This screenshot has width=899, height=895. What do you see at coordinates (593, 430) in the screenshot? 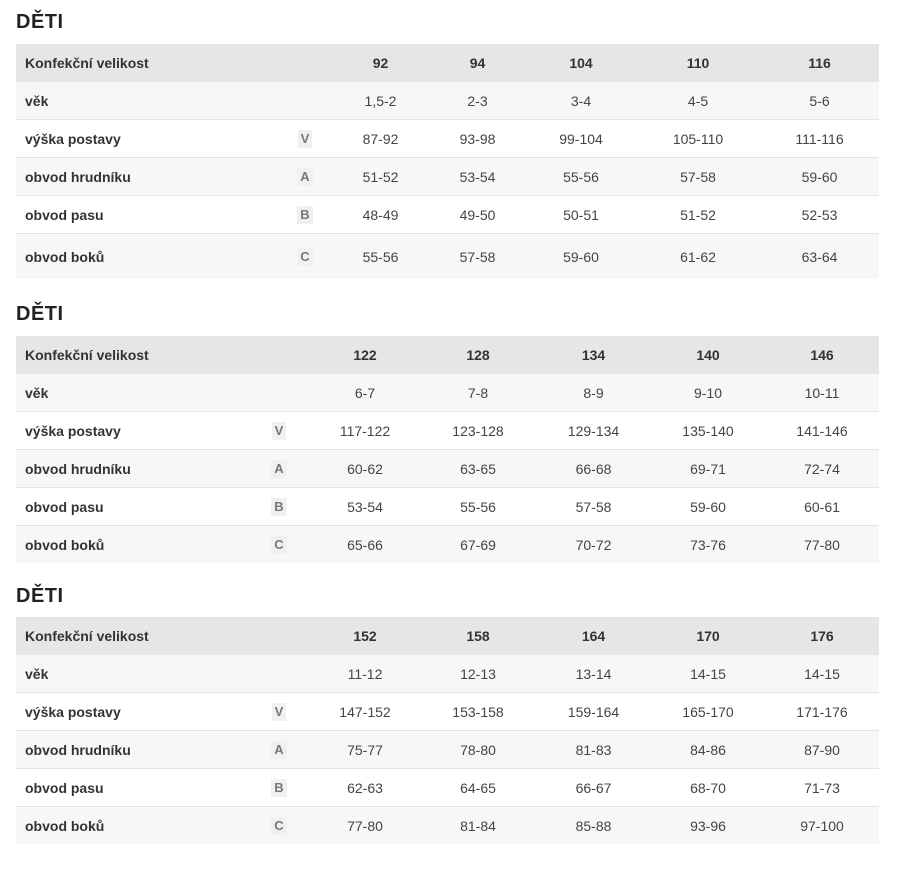
I see `table-cell: 129-134` at bounding box center [593, 430].